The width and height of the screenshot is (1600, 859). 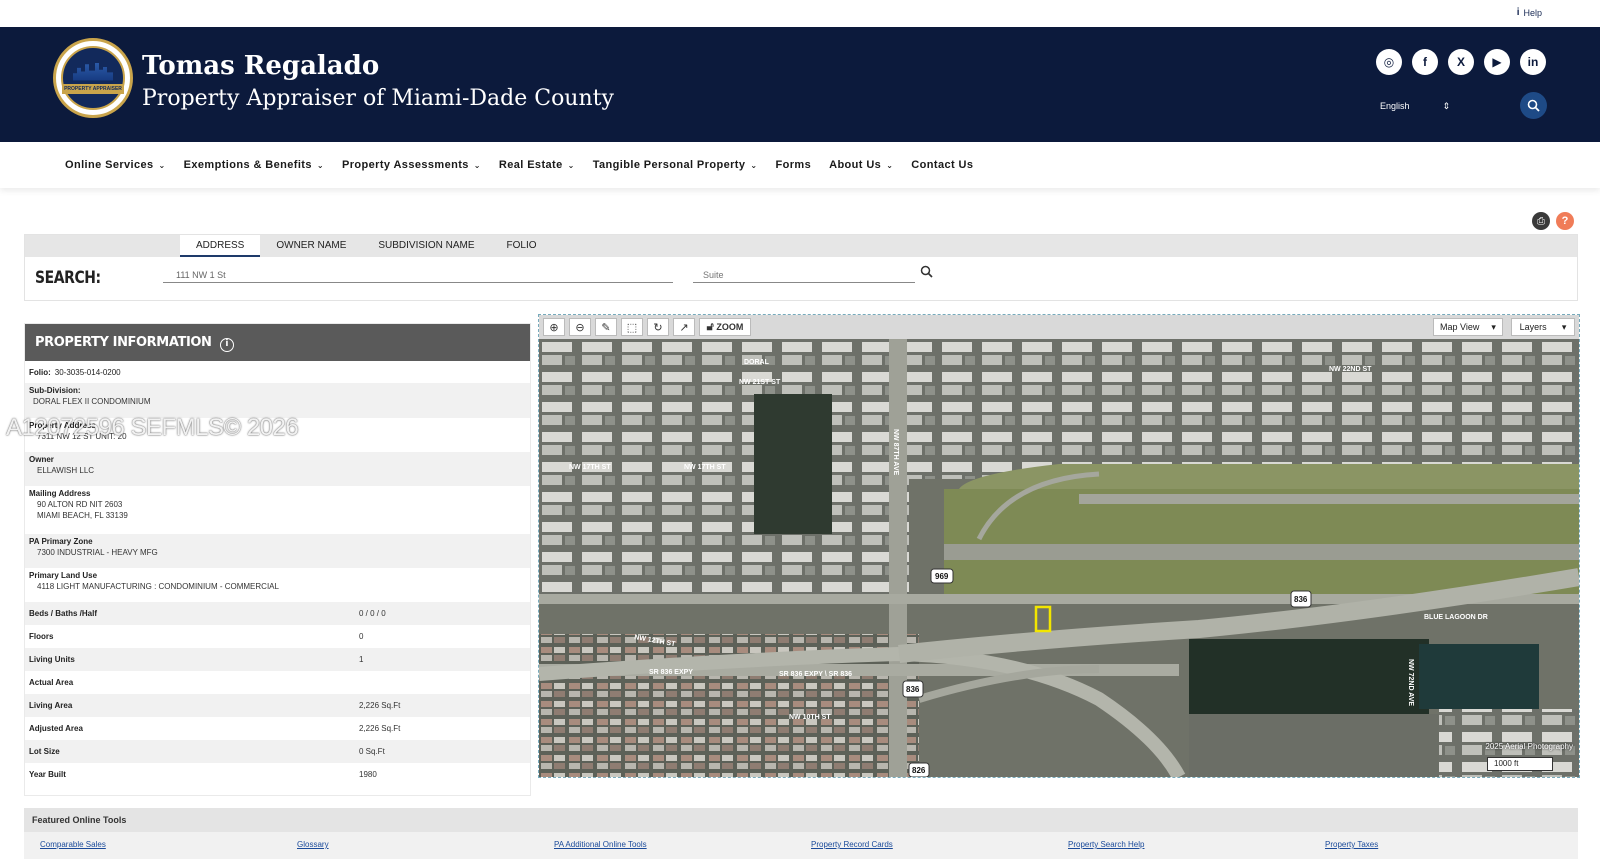 I want to click on search-label: SEARCH:, so click(x=68, y=278).